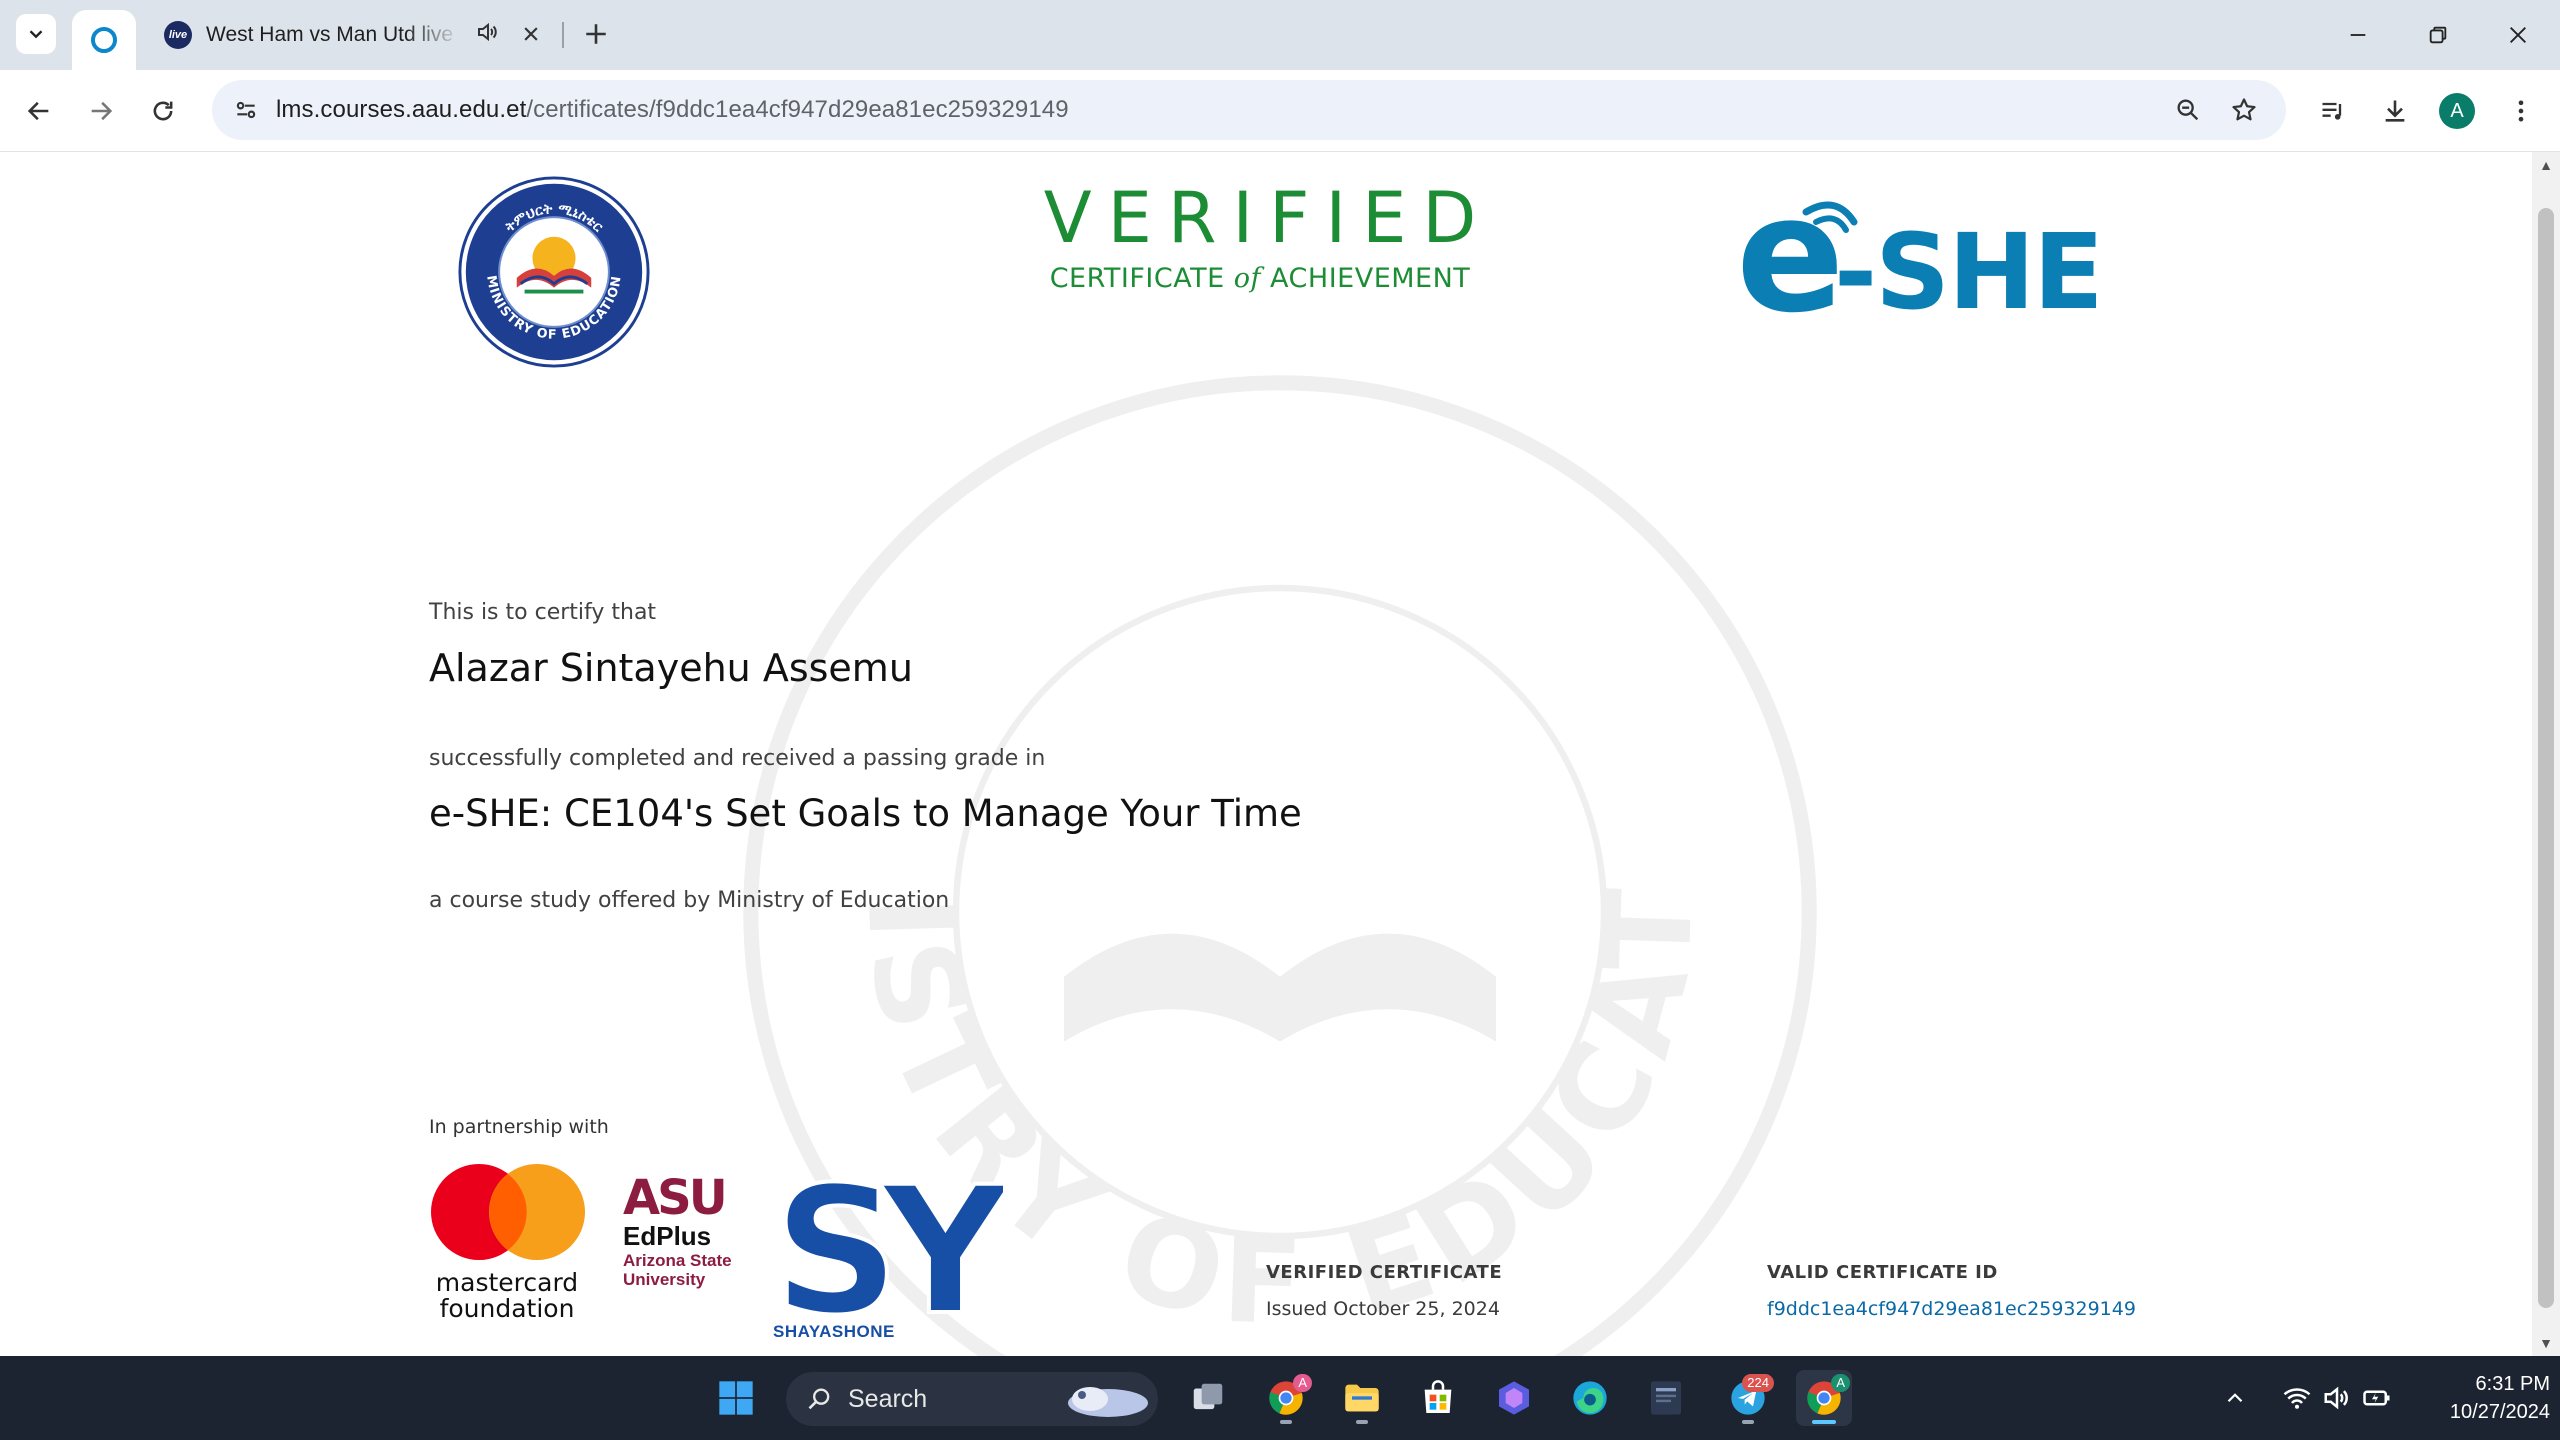 This screenshot has height=1440, width=2560. I want to click on site-info-icon, so click(246, 110).